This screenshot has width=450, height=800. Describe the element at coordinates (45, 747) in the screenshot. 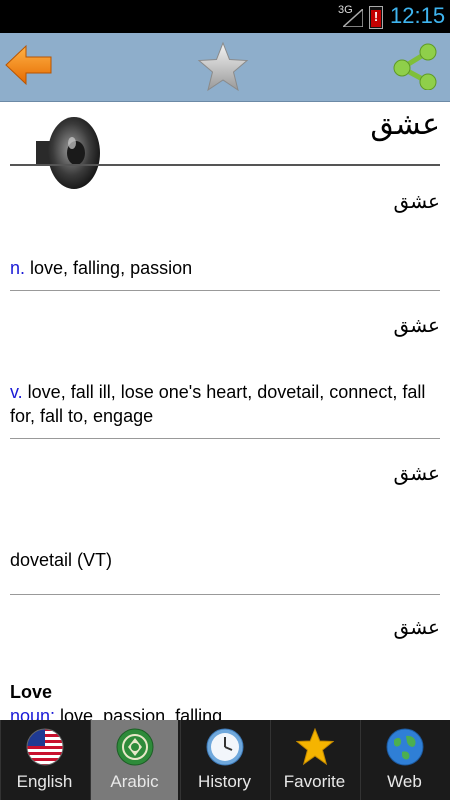

I see `us-flag-icon` at that location.